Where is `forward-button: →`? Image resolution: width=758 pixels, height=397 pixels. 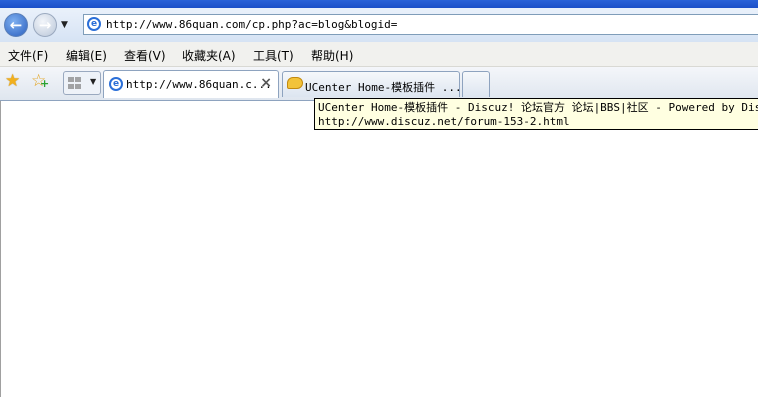 forward-button: → is located at coordinates (45, 25).